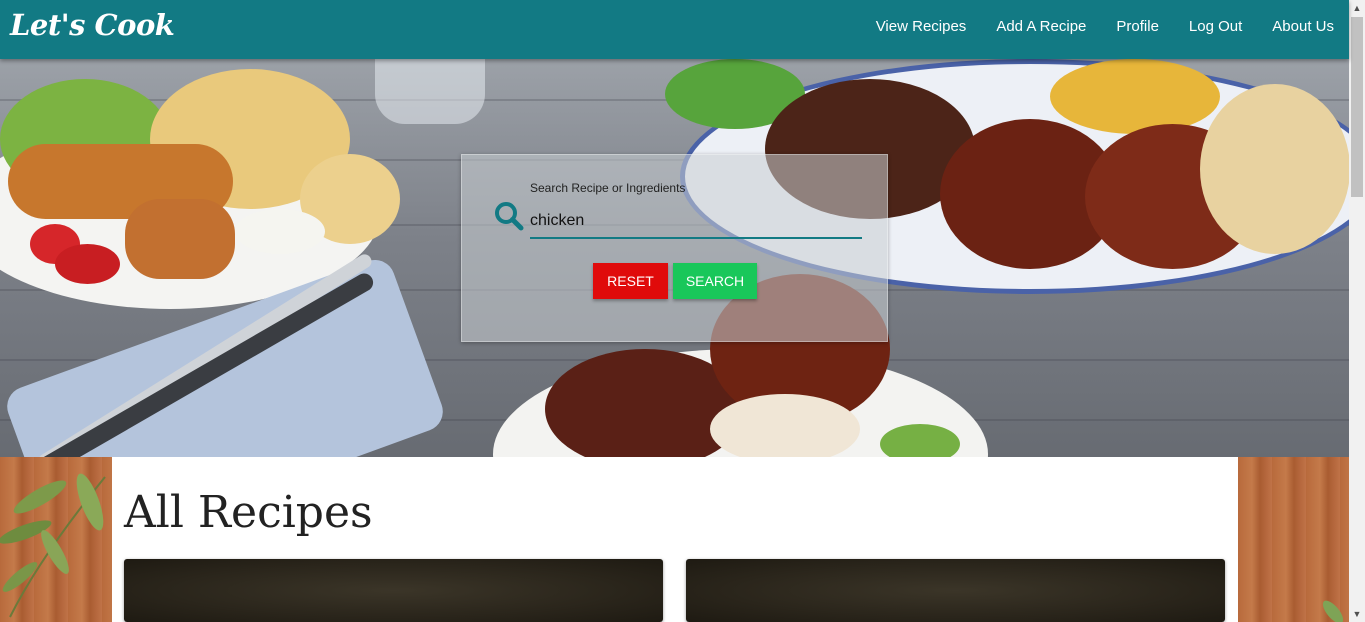  I want to click on reset-button: RESET, so click(630, 281).